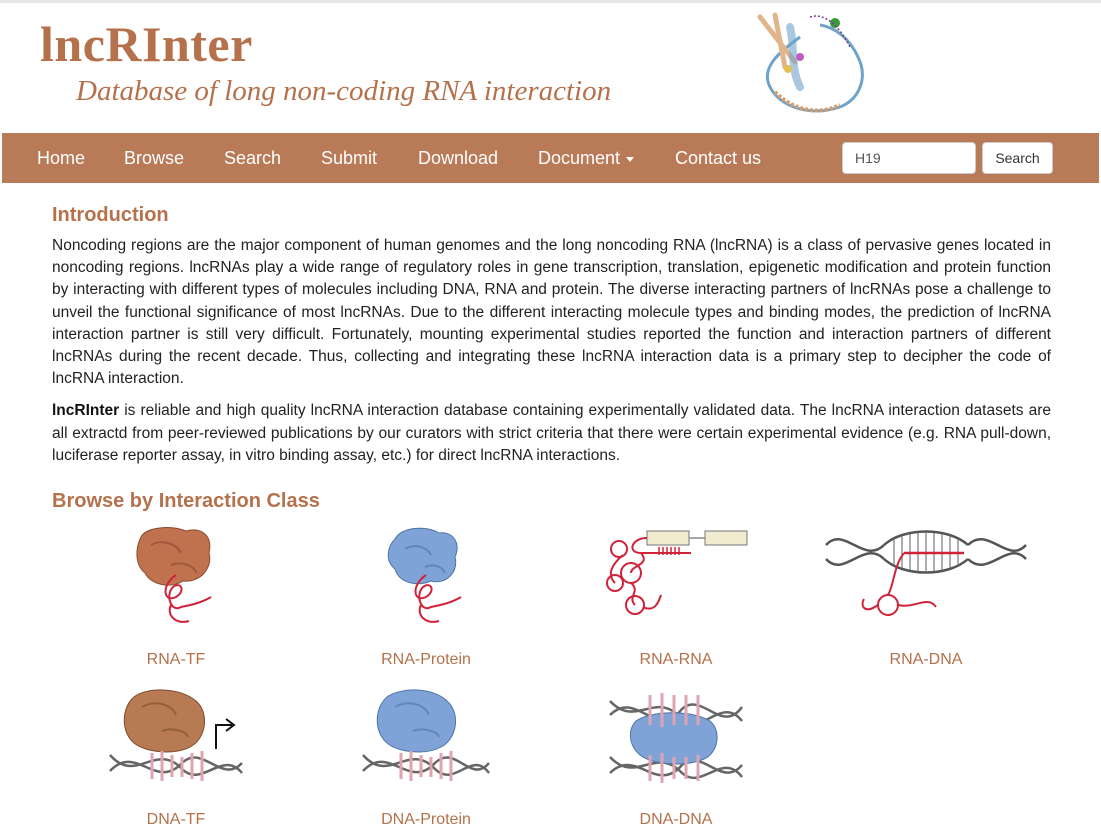  What do you see at coordinates (926, 573) in the screenshot?
I see `rna-dna-icon` at bounding box center [926, 573].